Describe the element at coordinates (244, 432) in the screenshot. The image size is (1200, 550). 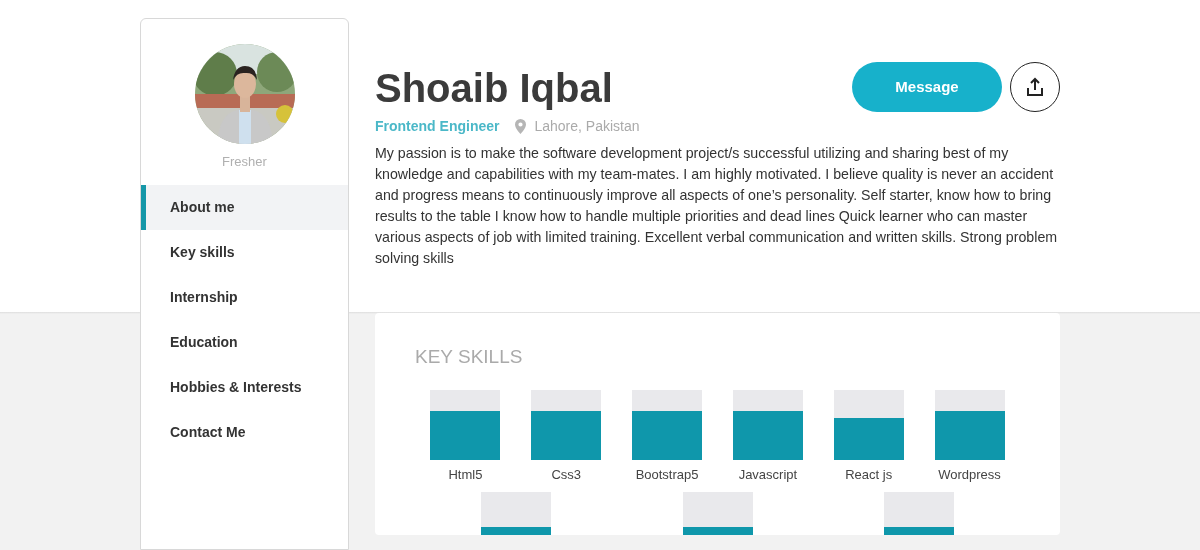
I see `sidebar-item: Contact Me` at that location.